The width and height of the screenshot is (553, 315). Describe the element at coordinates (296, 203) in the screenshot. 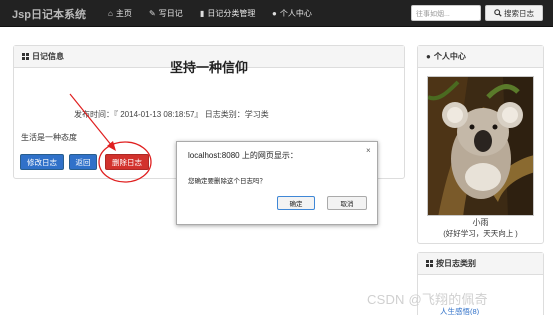

I see `confirm-ok-button: 确定` at that location.